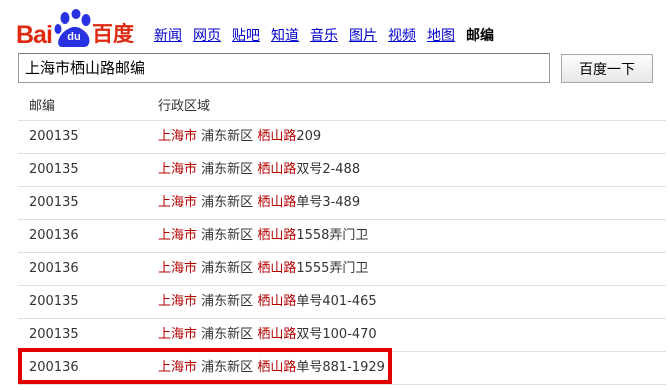  Describe the element at coordinates (342, 107) in the screenshot. I see `table-header: 邮编 行政区域` at that location.